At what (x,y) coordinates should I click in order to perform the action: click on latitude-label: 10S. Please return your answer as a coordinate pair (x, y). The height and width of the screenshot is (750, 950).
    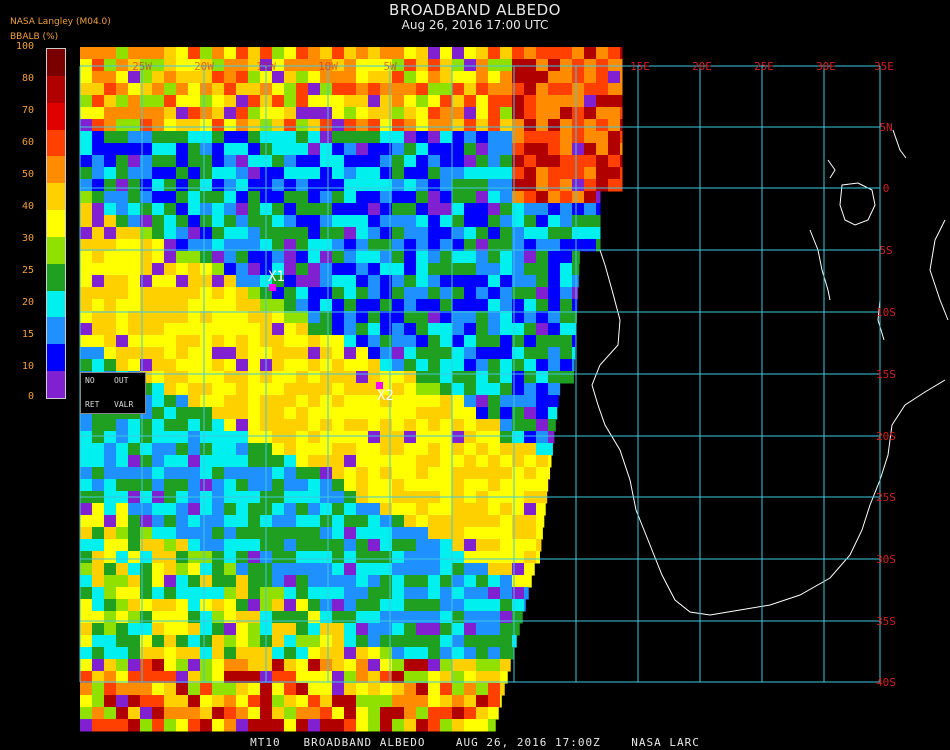
    Looking at the image, I should click on (886, 312).